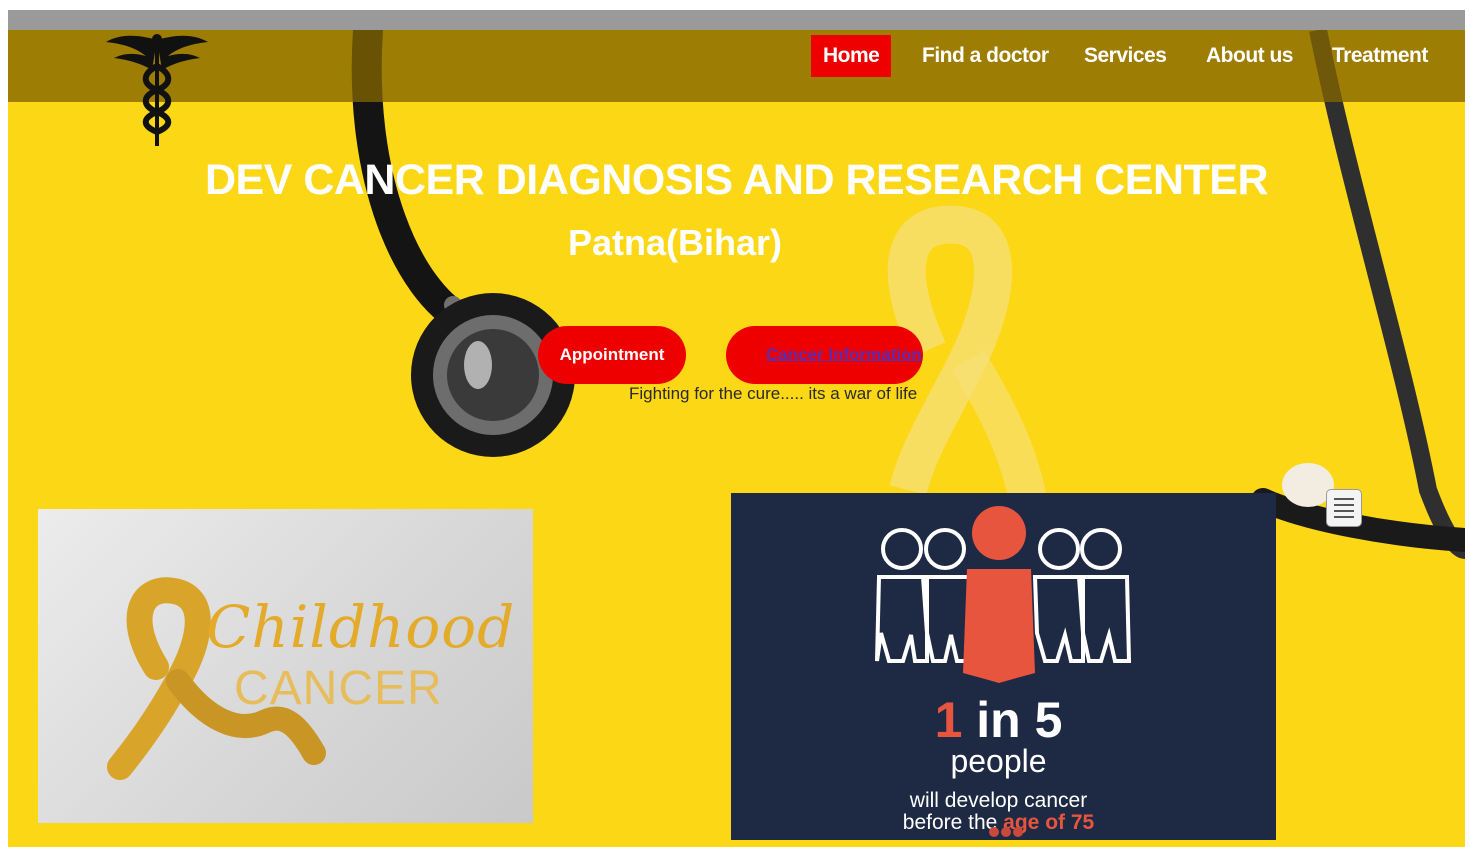 The width and height of the screenshot is (1470, 847). What do you see at coordinates (361, 627) in the screenshot?
I see `childhood-text: Childhood` at bounding box center [361, 627].